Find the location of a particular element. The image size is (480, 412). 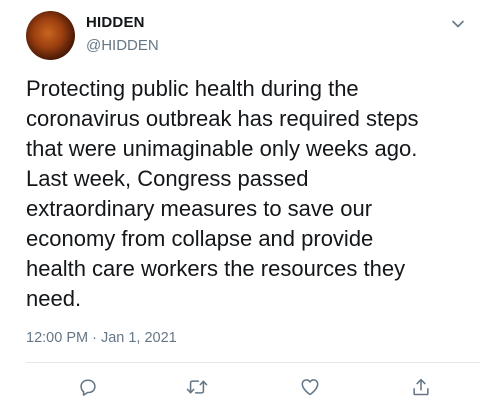

chevron-down-icon is located at coordinates (458, 24).